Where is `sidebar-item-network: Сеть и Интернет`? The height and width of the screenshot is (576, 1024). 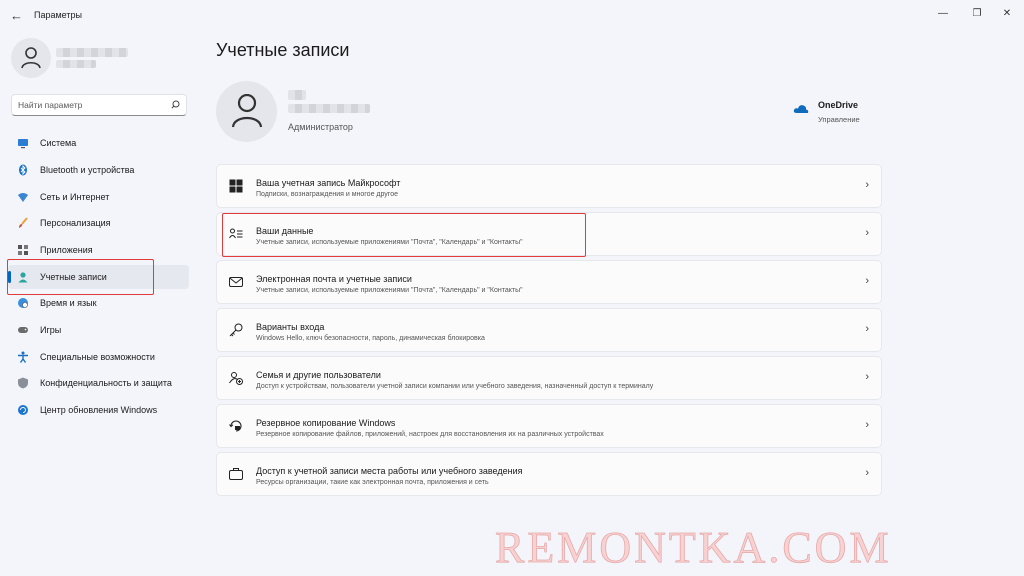
sidebar-item-network: Сеть и Интернет is located at coordinates (98, 197).